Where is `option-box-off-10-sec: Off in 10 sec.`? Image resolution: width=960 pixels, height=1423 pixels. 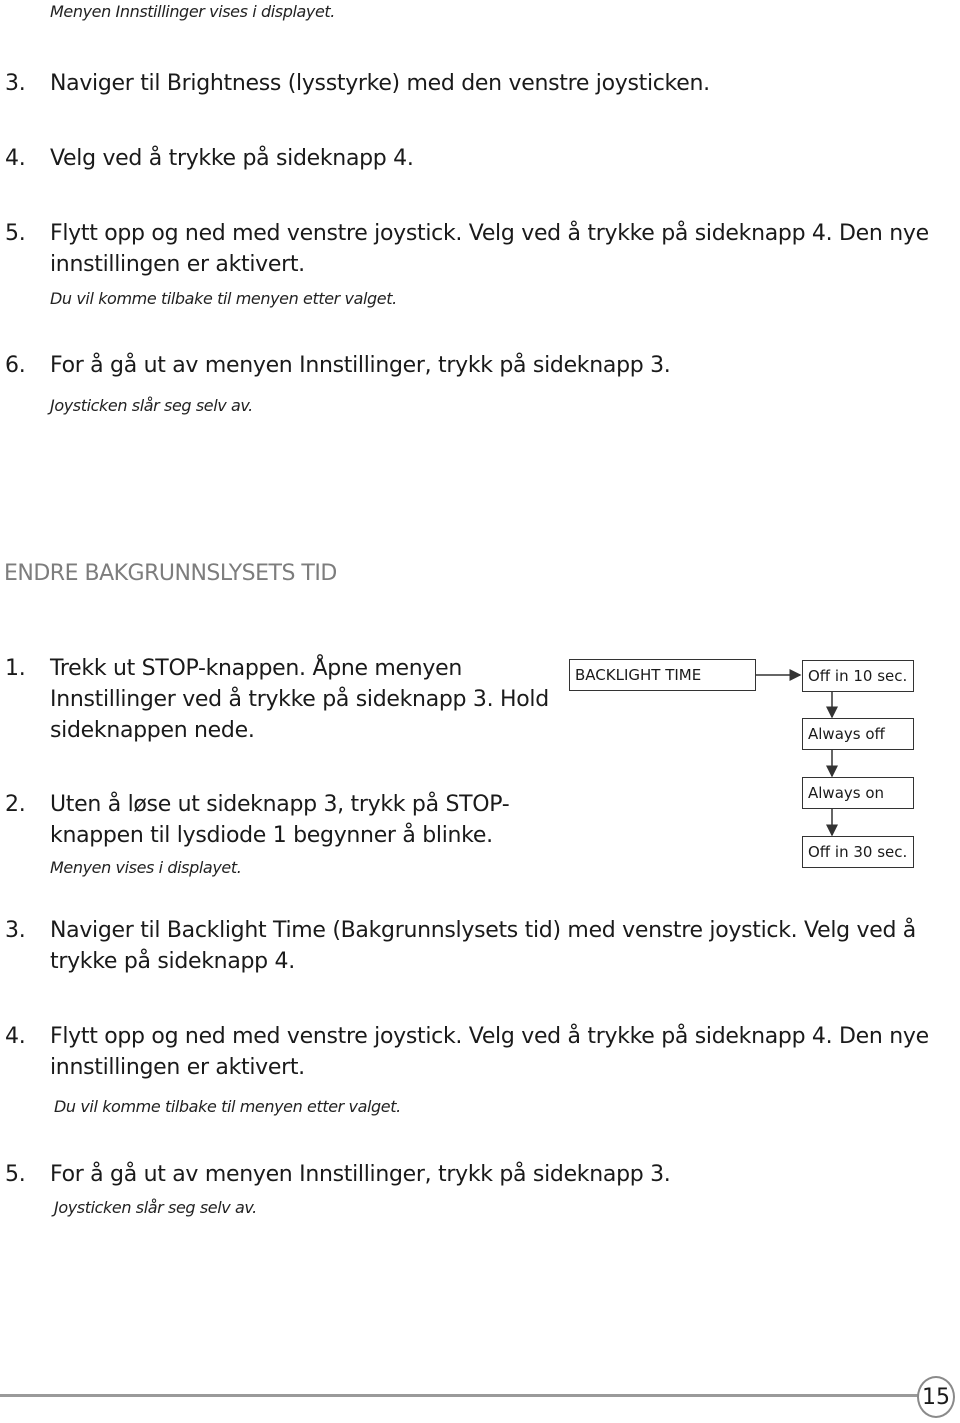 option-box-off-10-sec: Off in 10 sec. is located at coordinates (858, 676).